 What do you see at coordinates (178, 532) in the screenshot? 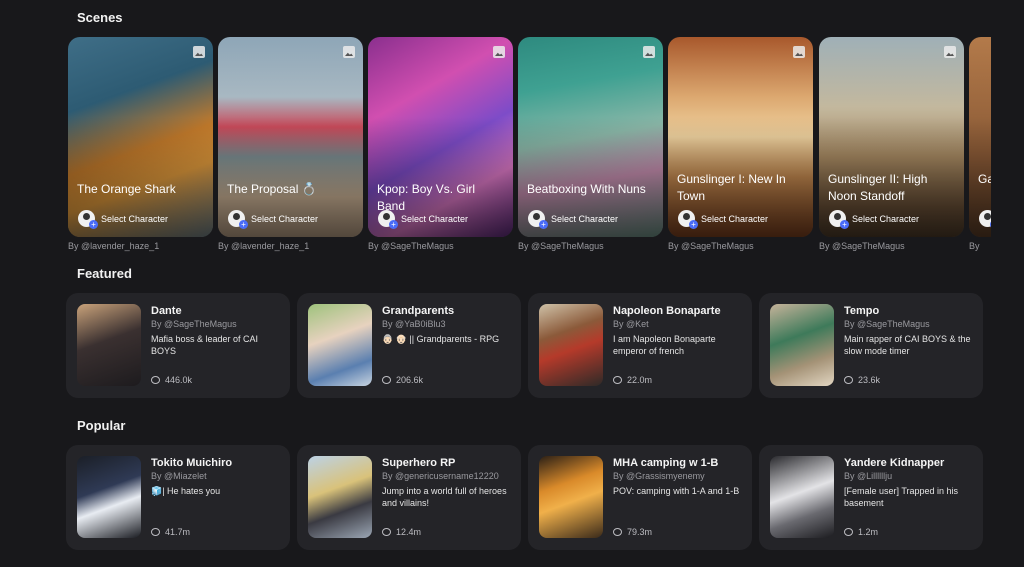
I see `chat-count-value: 41.7m` at bounding box center [178, 532].